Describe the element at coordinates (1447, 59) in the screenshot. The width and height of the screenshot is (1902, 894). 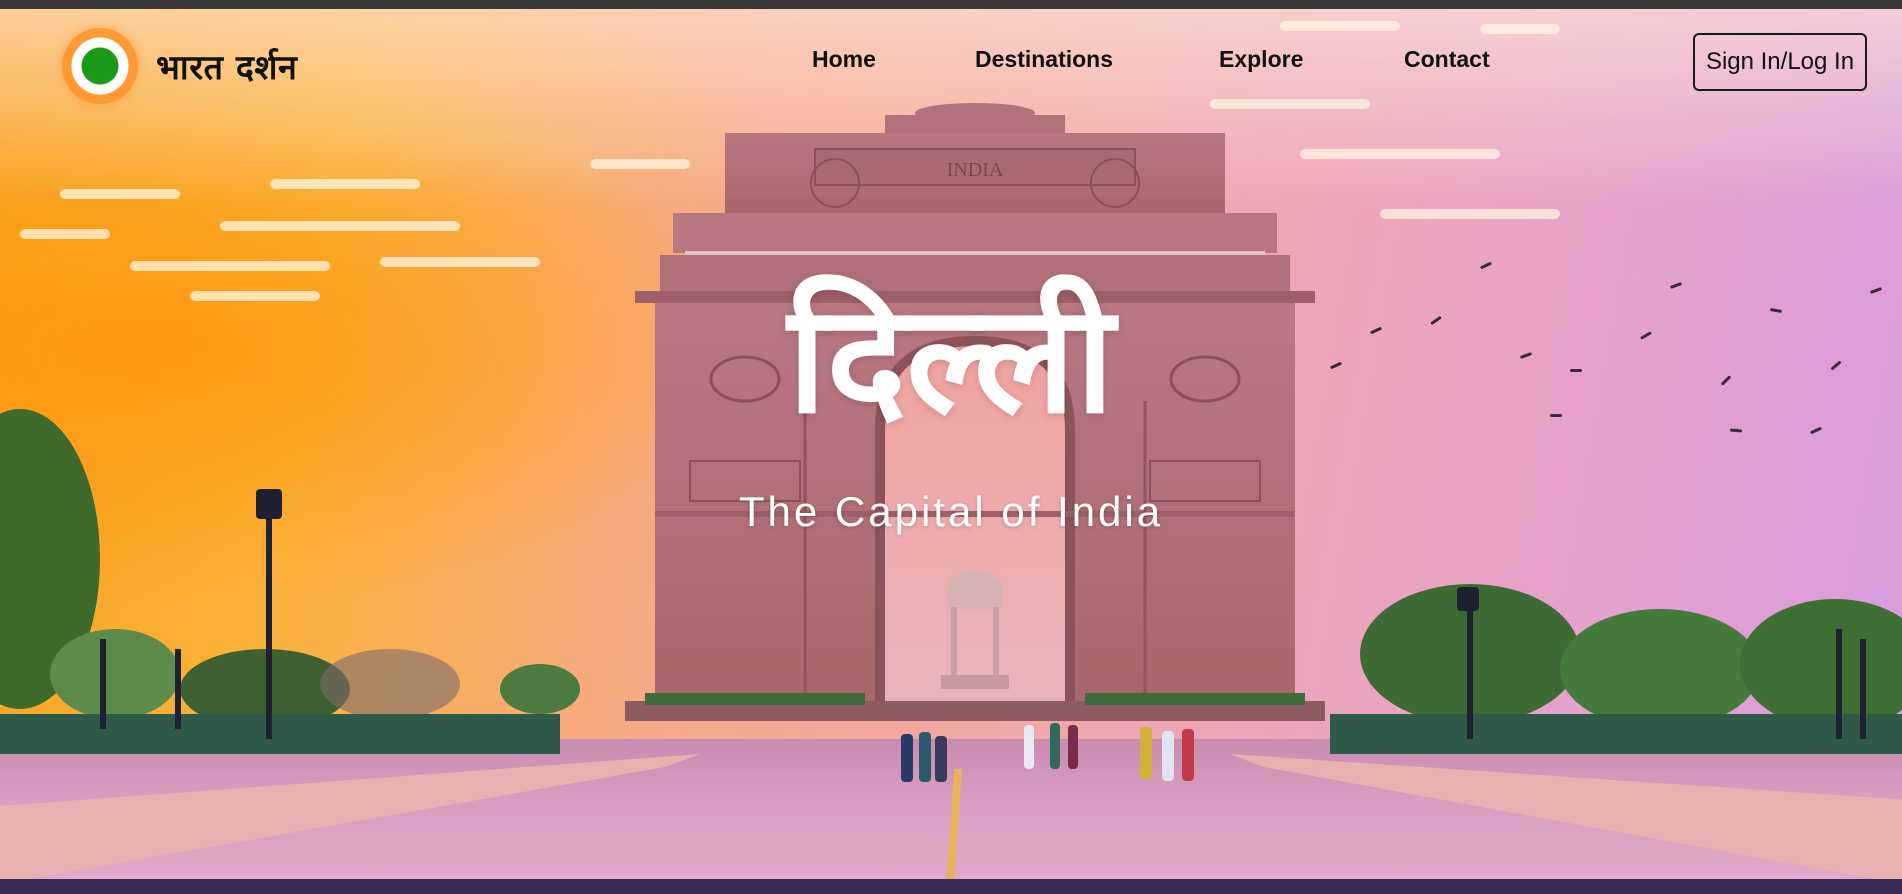
I see `nav-contact-link: Contact` at that location.